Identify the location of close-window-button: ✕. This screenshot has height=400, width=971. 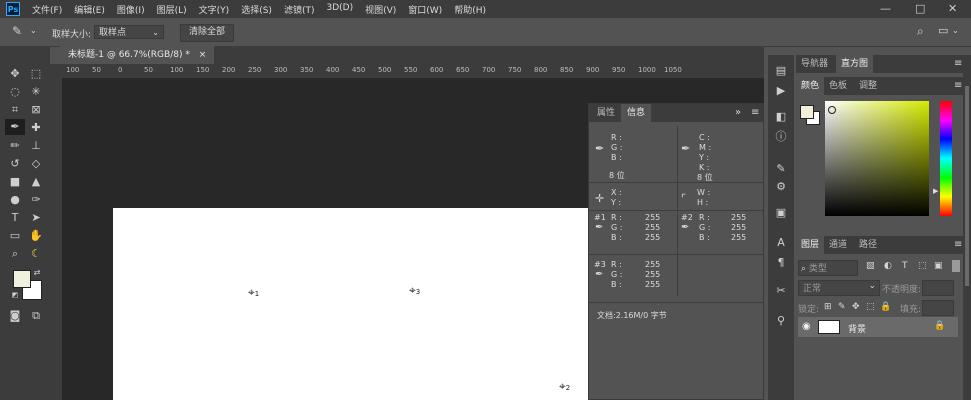
(952, 8).